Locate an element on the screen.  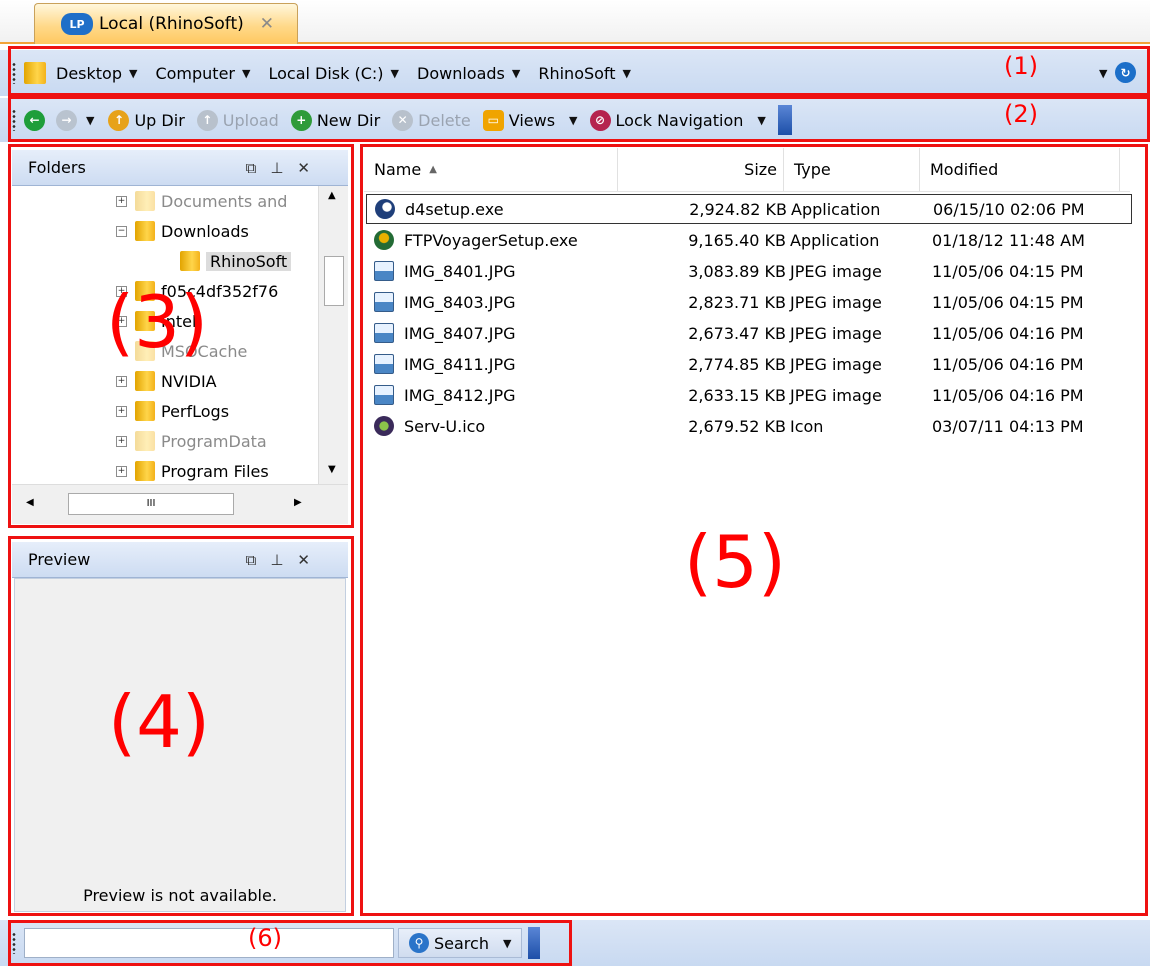
sort-ascending-icon: ▲ is located at coordinates (433, 169).